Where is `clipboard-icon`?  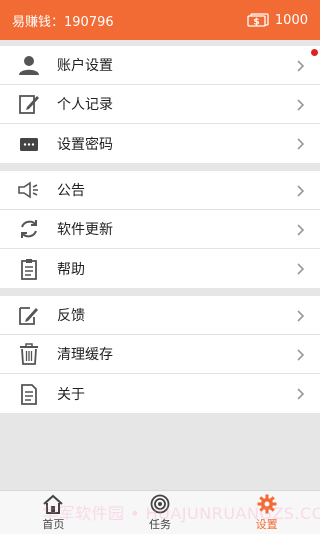
clipboard-icon is located at coordinates (29, 269).